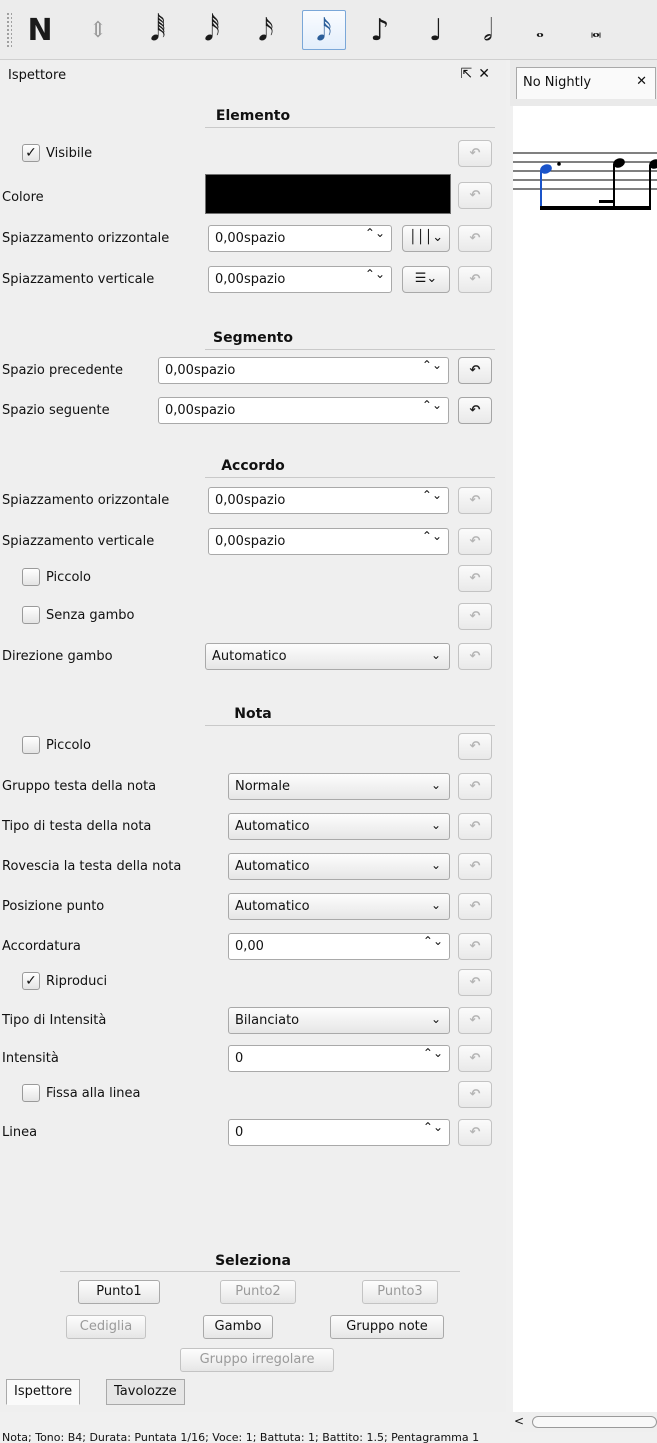  I want to click on dot-position-select: Automatico ⌄, so click(339, 906).